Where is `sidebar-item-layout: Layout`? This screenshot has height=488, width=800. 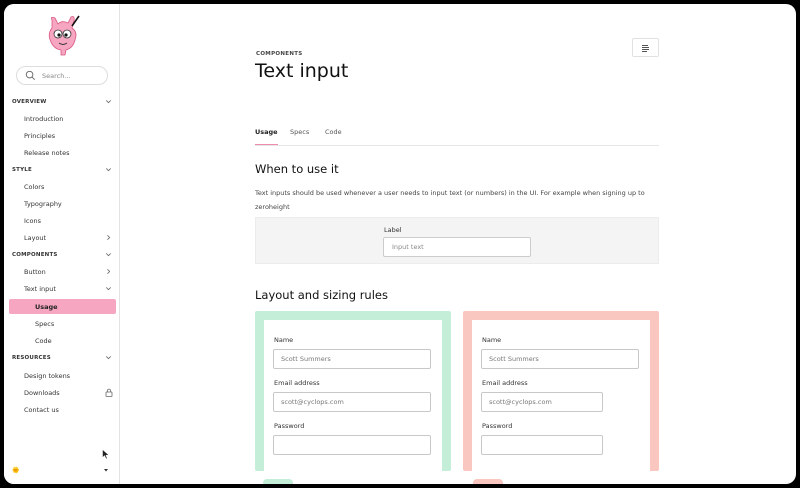
sidebar-item-layout: Layout is located at coordinates (62, 237).